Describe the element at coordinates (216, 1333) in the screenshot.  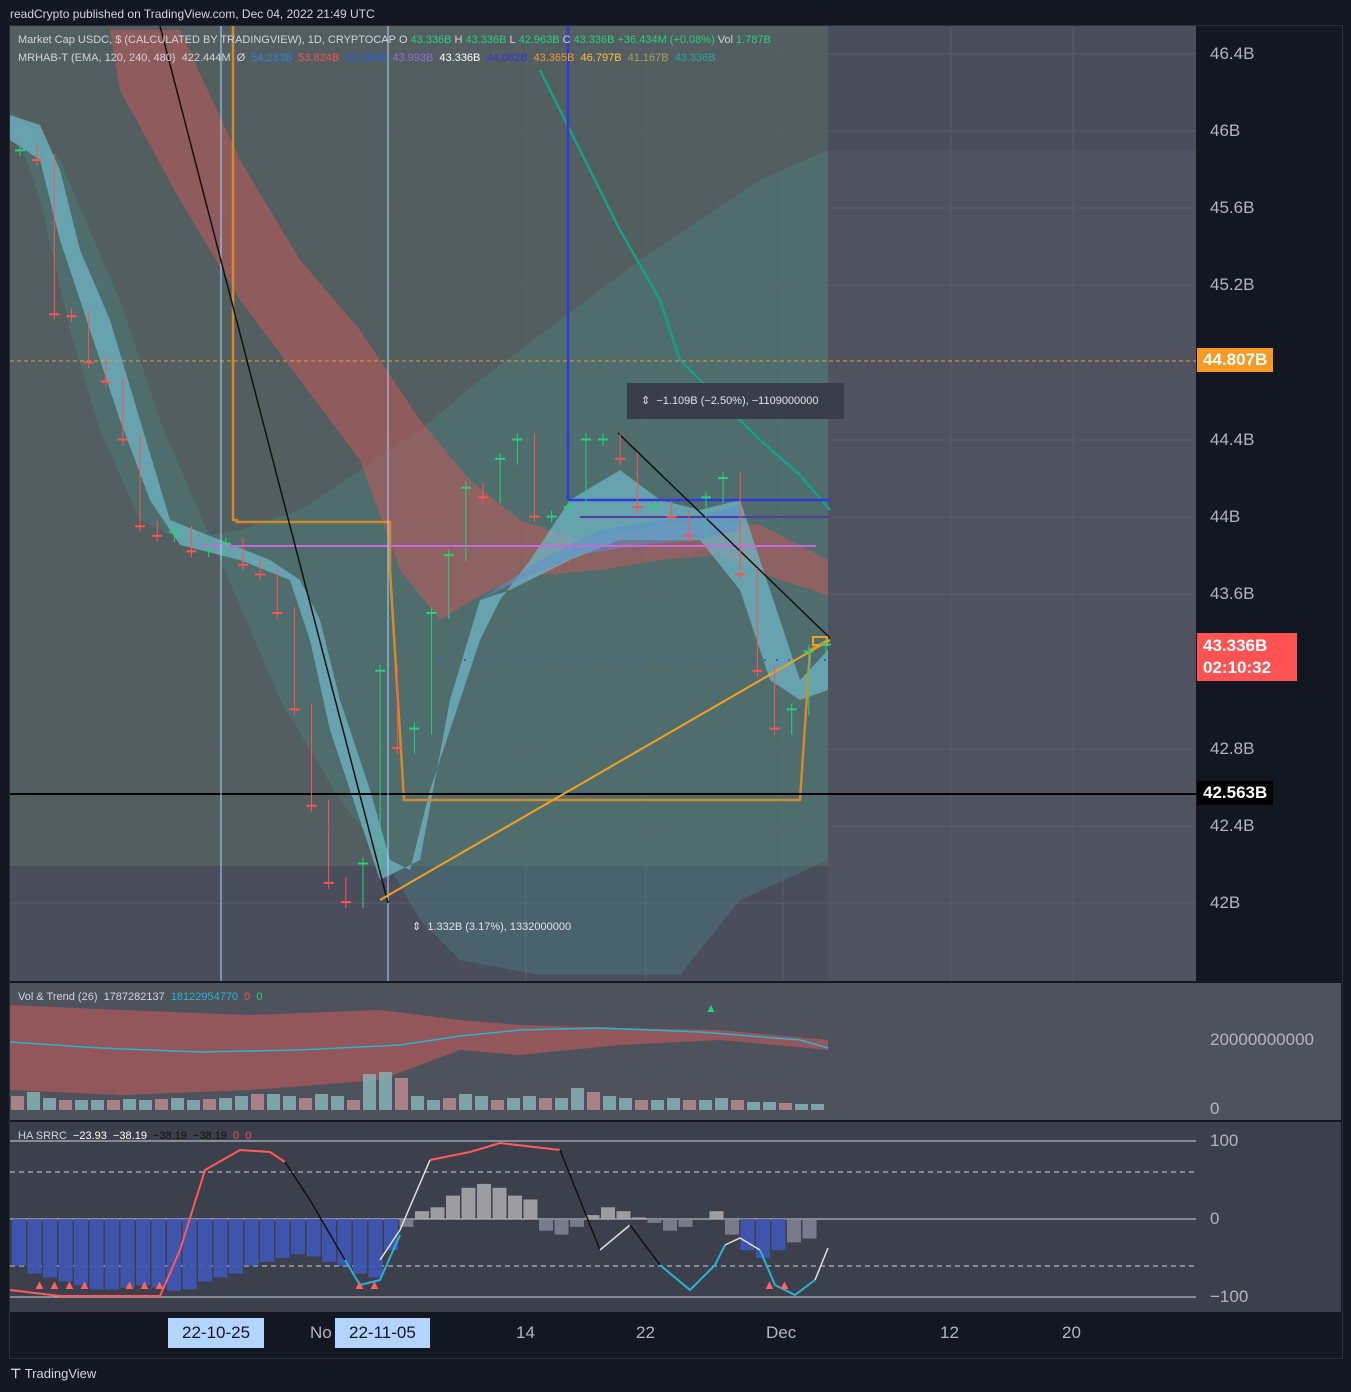
I see `date-label-1: 22-10-25` at that location.